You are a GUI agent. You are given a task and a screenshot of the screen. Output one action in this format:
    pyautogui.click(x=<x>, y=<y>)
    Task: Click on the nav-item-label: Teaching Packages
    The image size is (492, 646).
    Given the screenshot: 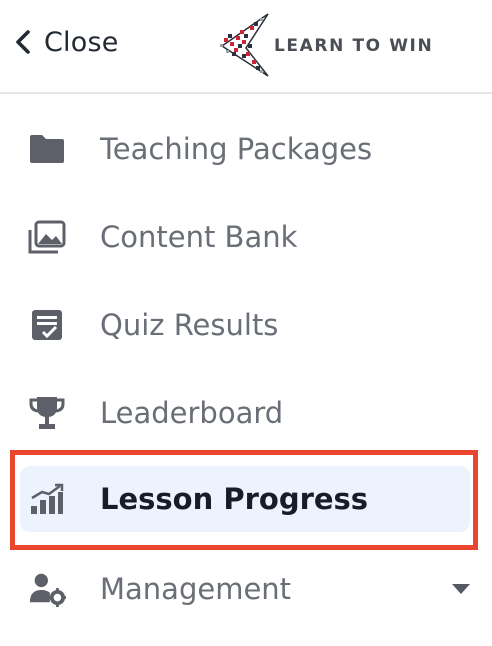 What is the action you would take?
    pyautogui.click(x=236, y=149)
    